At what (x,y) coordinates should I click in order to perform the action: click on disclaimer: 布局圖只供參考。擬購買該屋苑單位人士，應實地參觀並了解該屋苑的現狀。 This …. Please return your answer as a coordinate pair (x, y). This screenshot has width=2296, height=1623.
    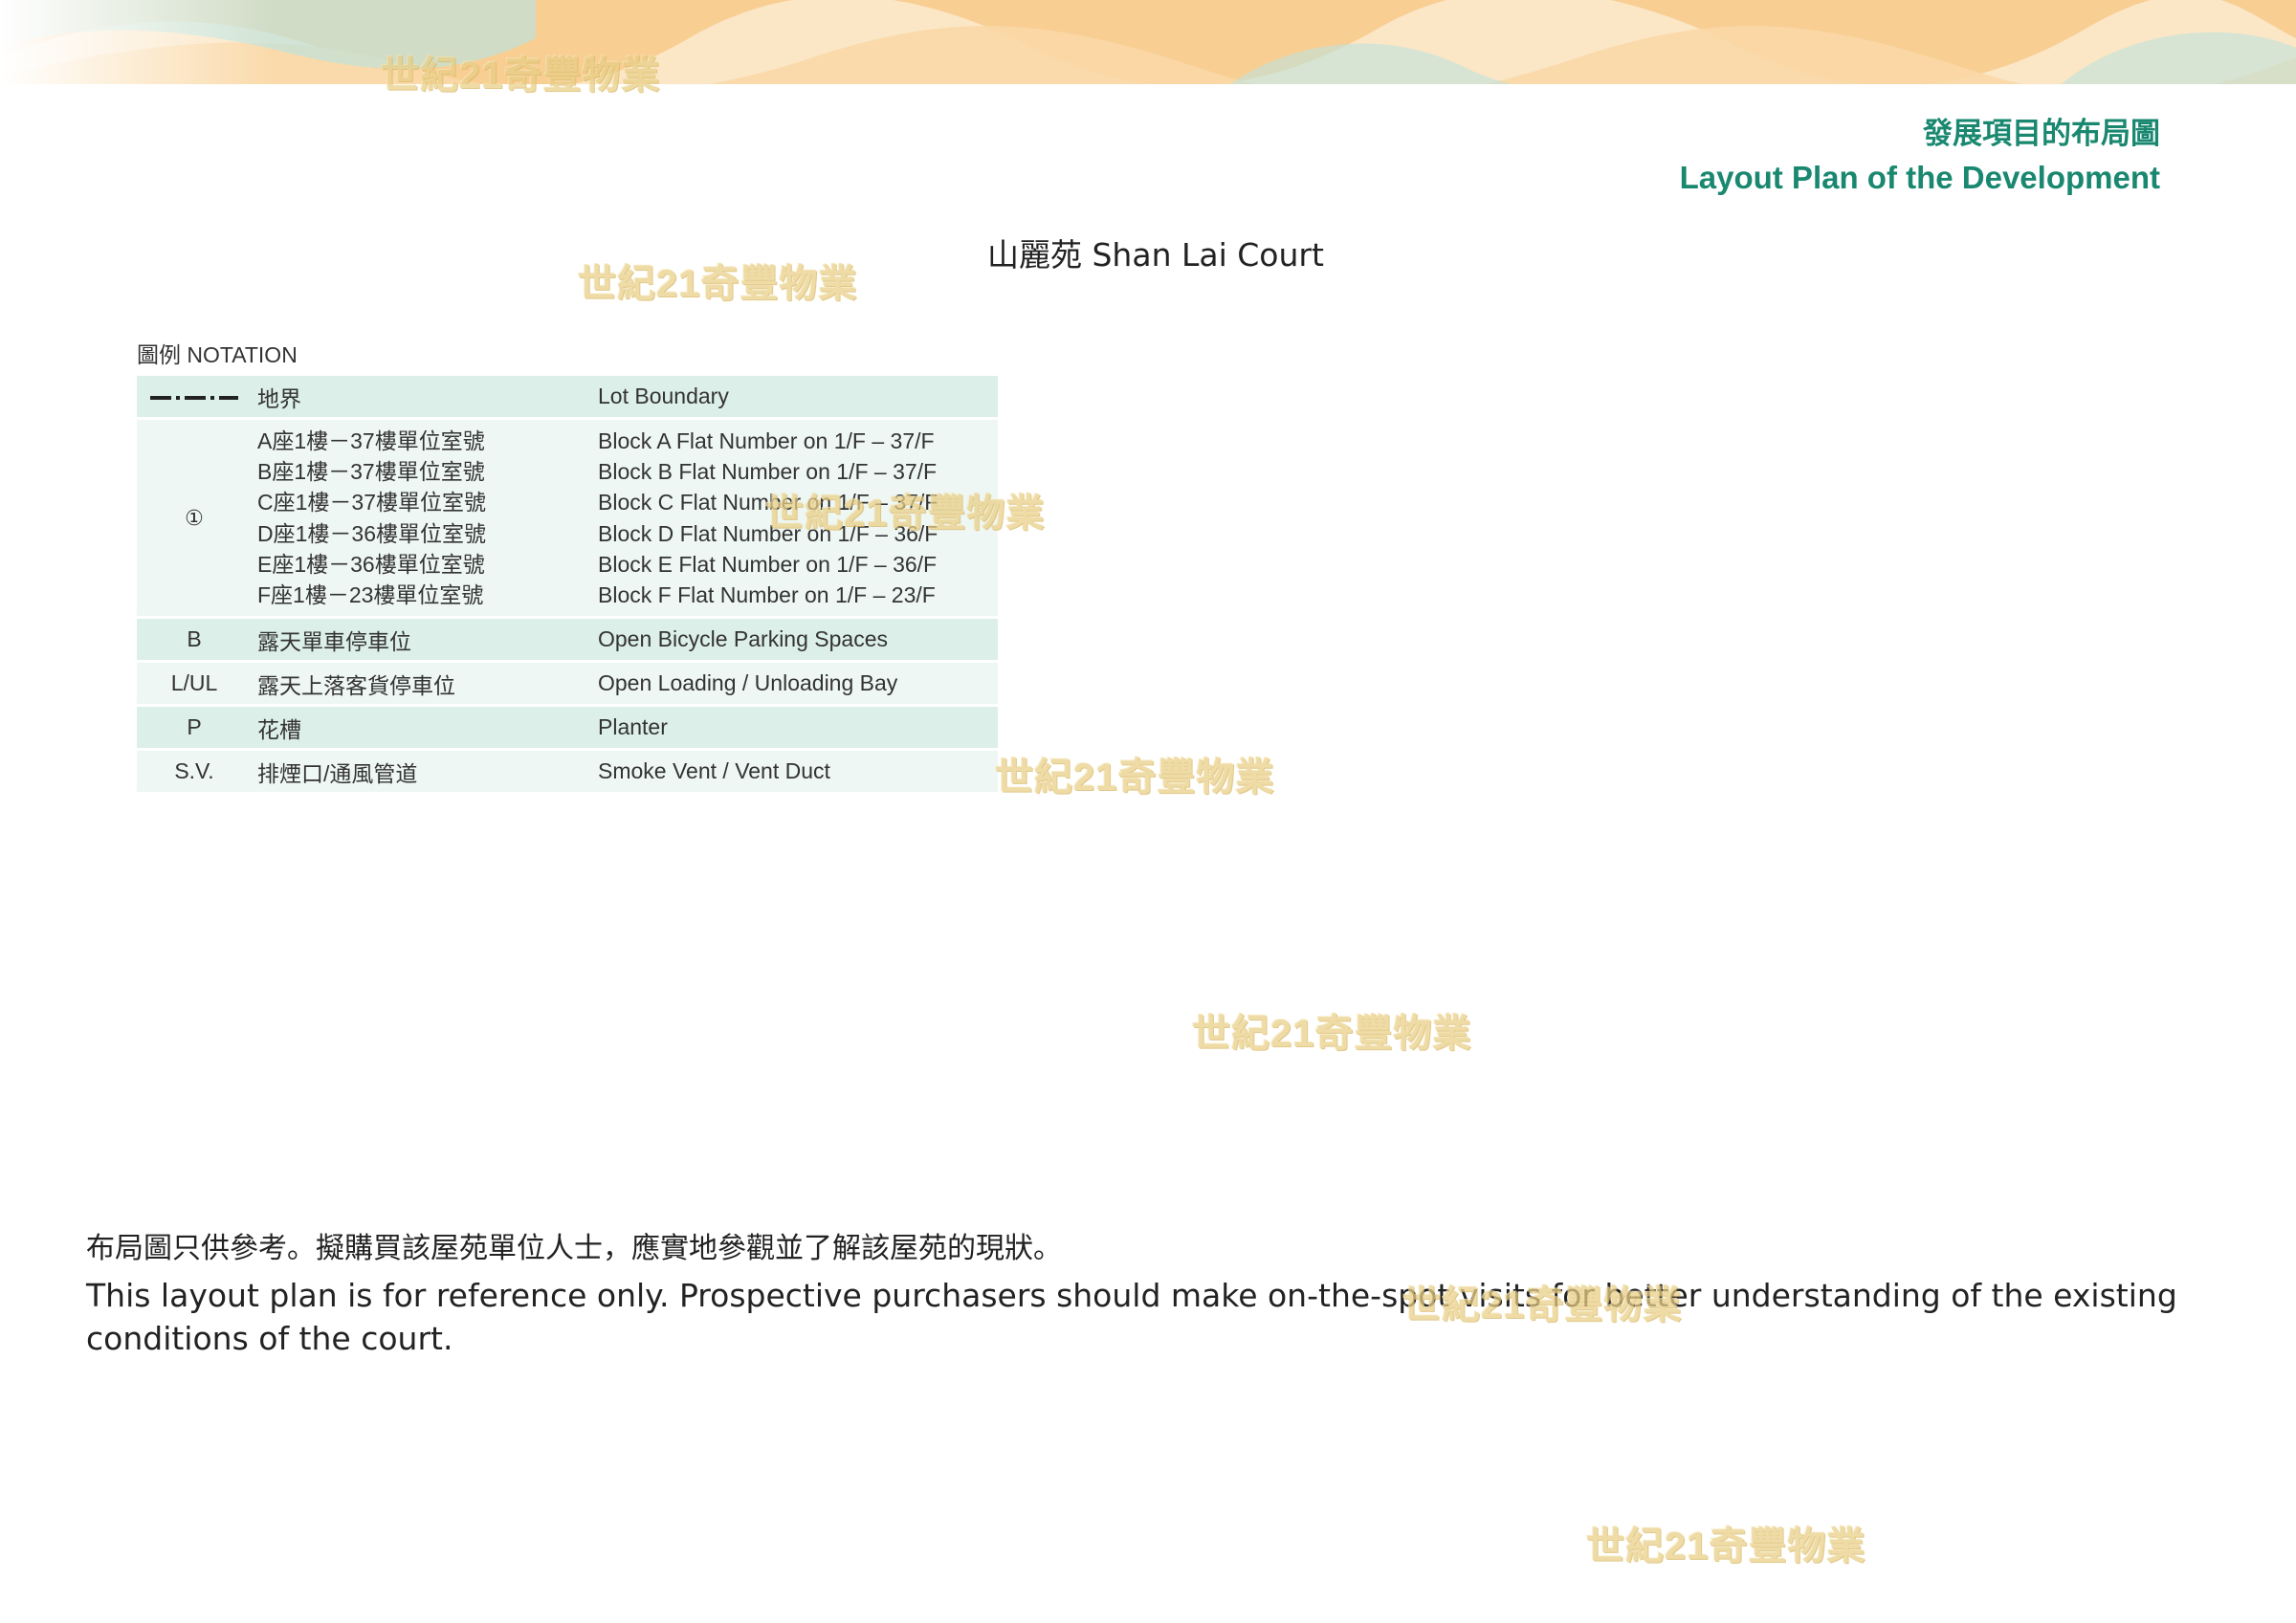
    Looking at the image, I should click on (1162, 1294).